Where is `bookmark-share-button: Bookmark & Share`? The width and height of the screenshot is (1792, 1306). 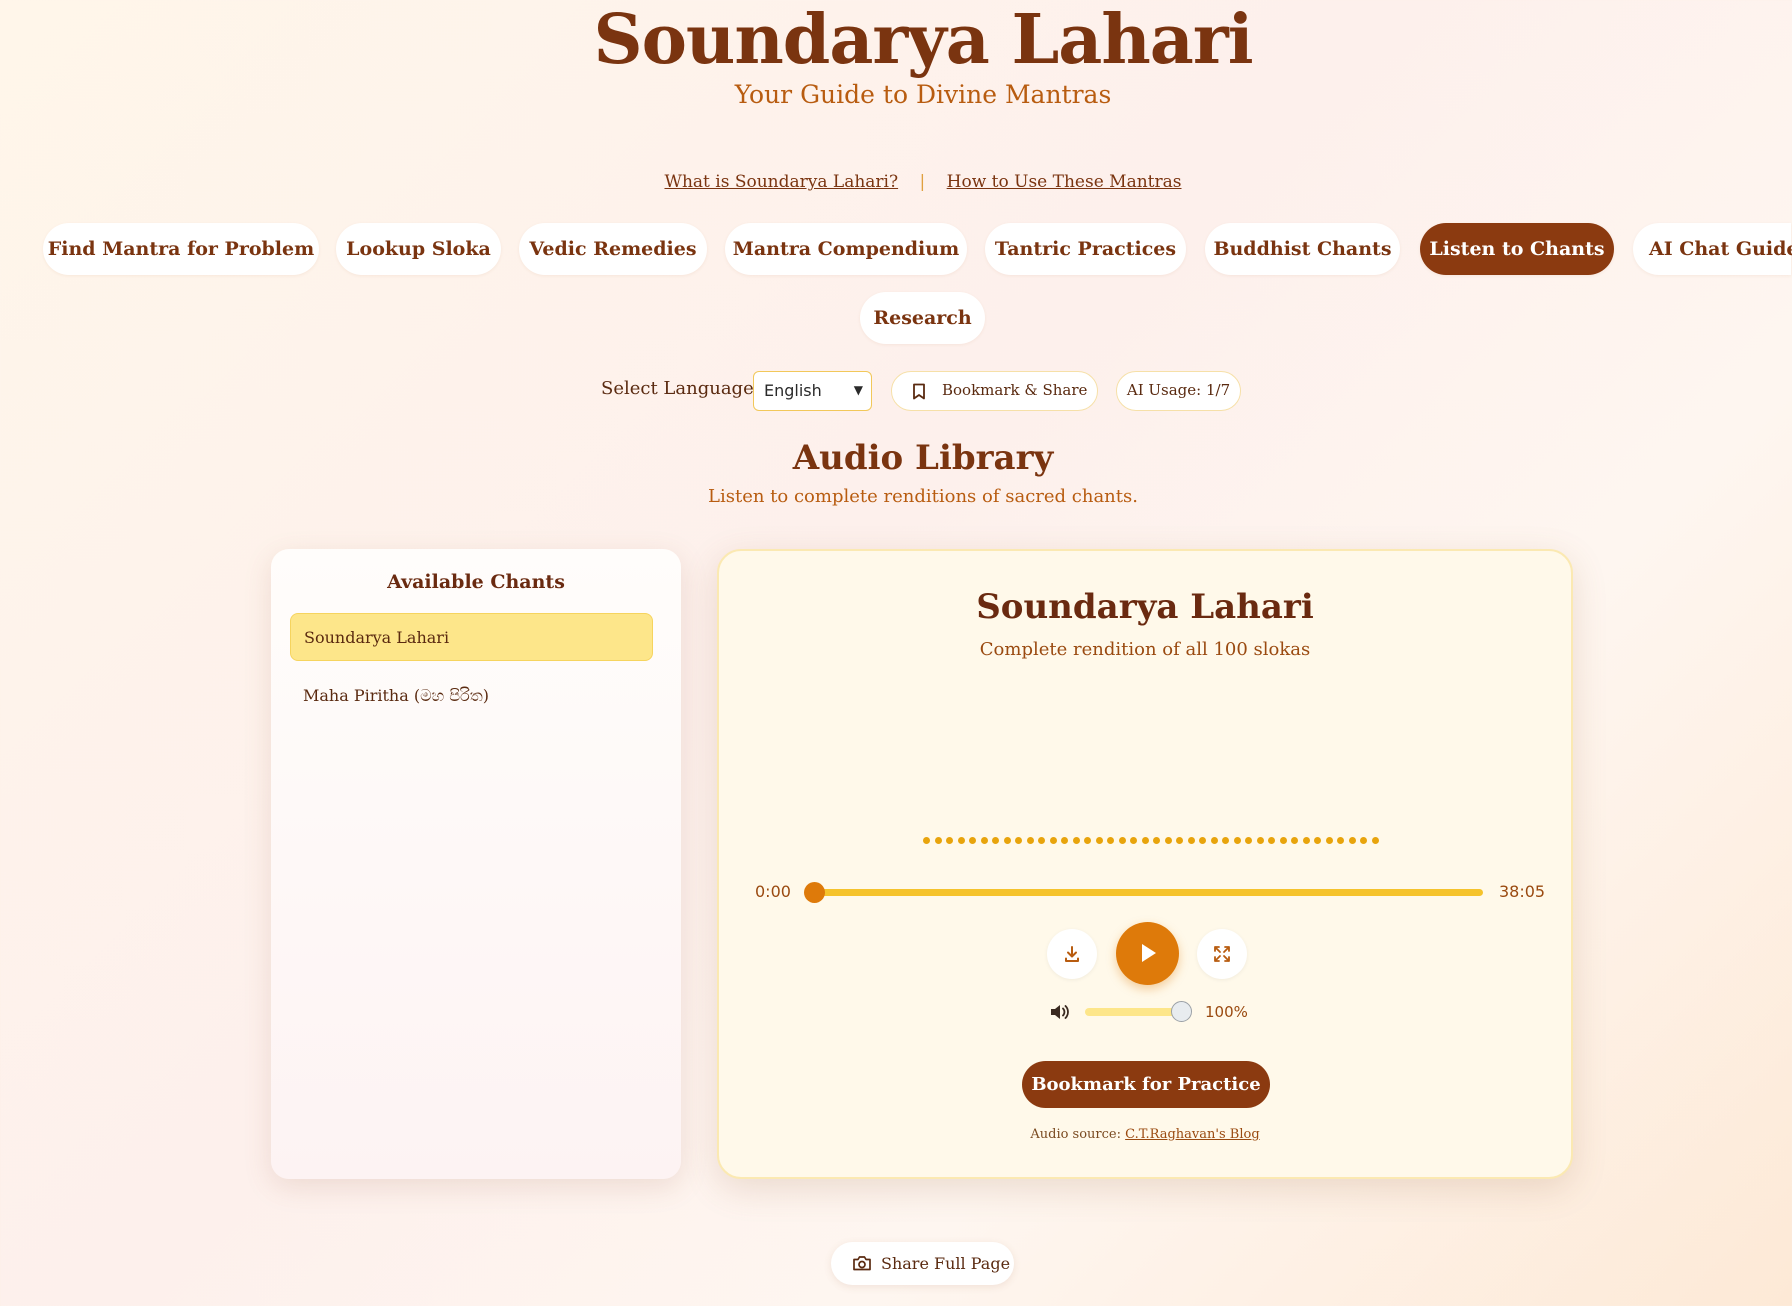
bookmark-share-button: Bookmark & Share is located at coordinates (994, 391).